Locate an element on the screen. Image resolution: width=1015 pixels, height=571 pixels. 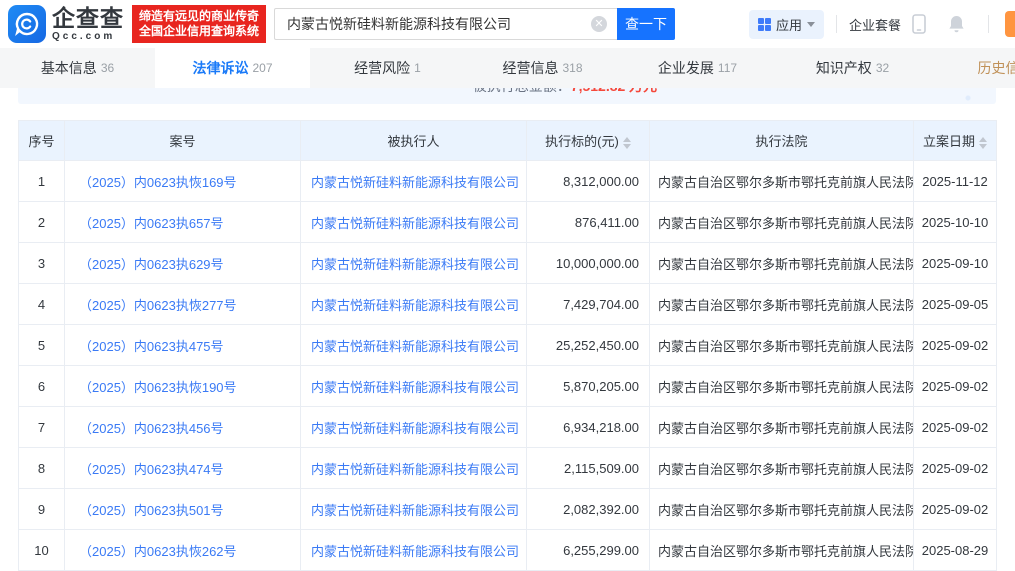
search-button: 查一下 is located at coordinates (646, 24).